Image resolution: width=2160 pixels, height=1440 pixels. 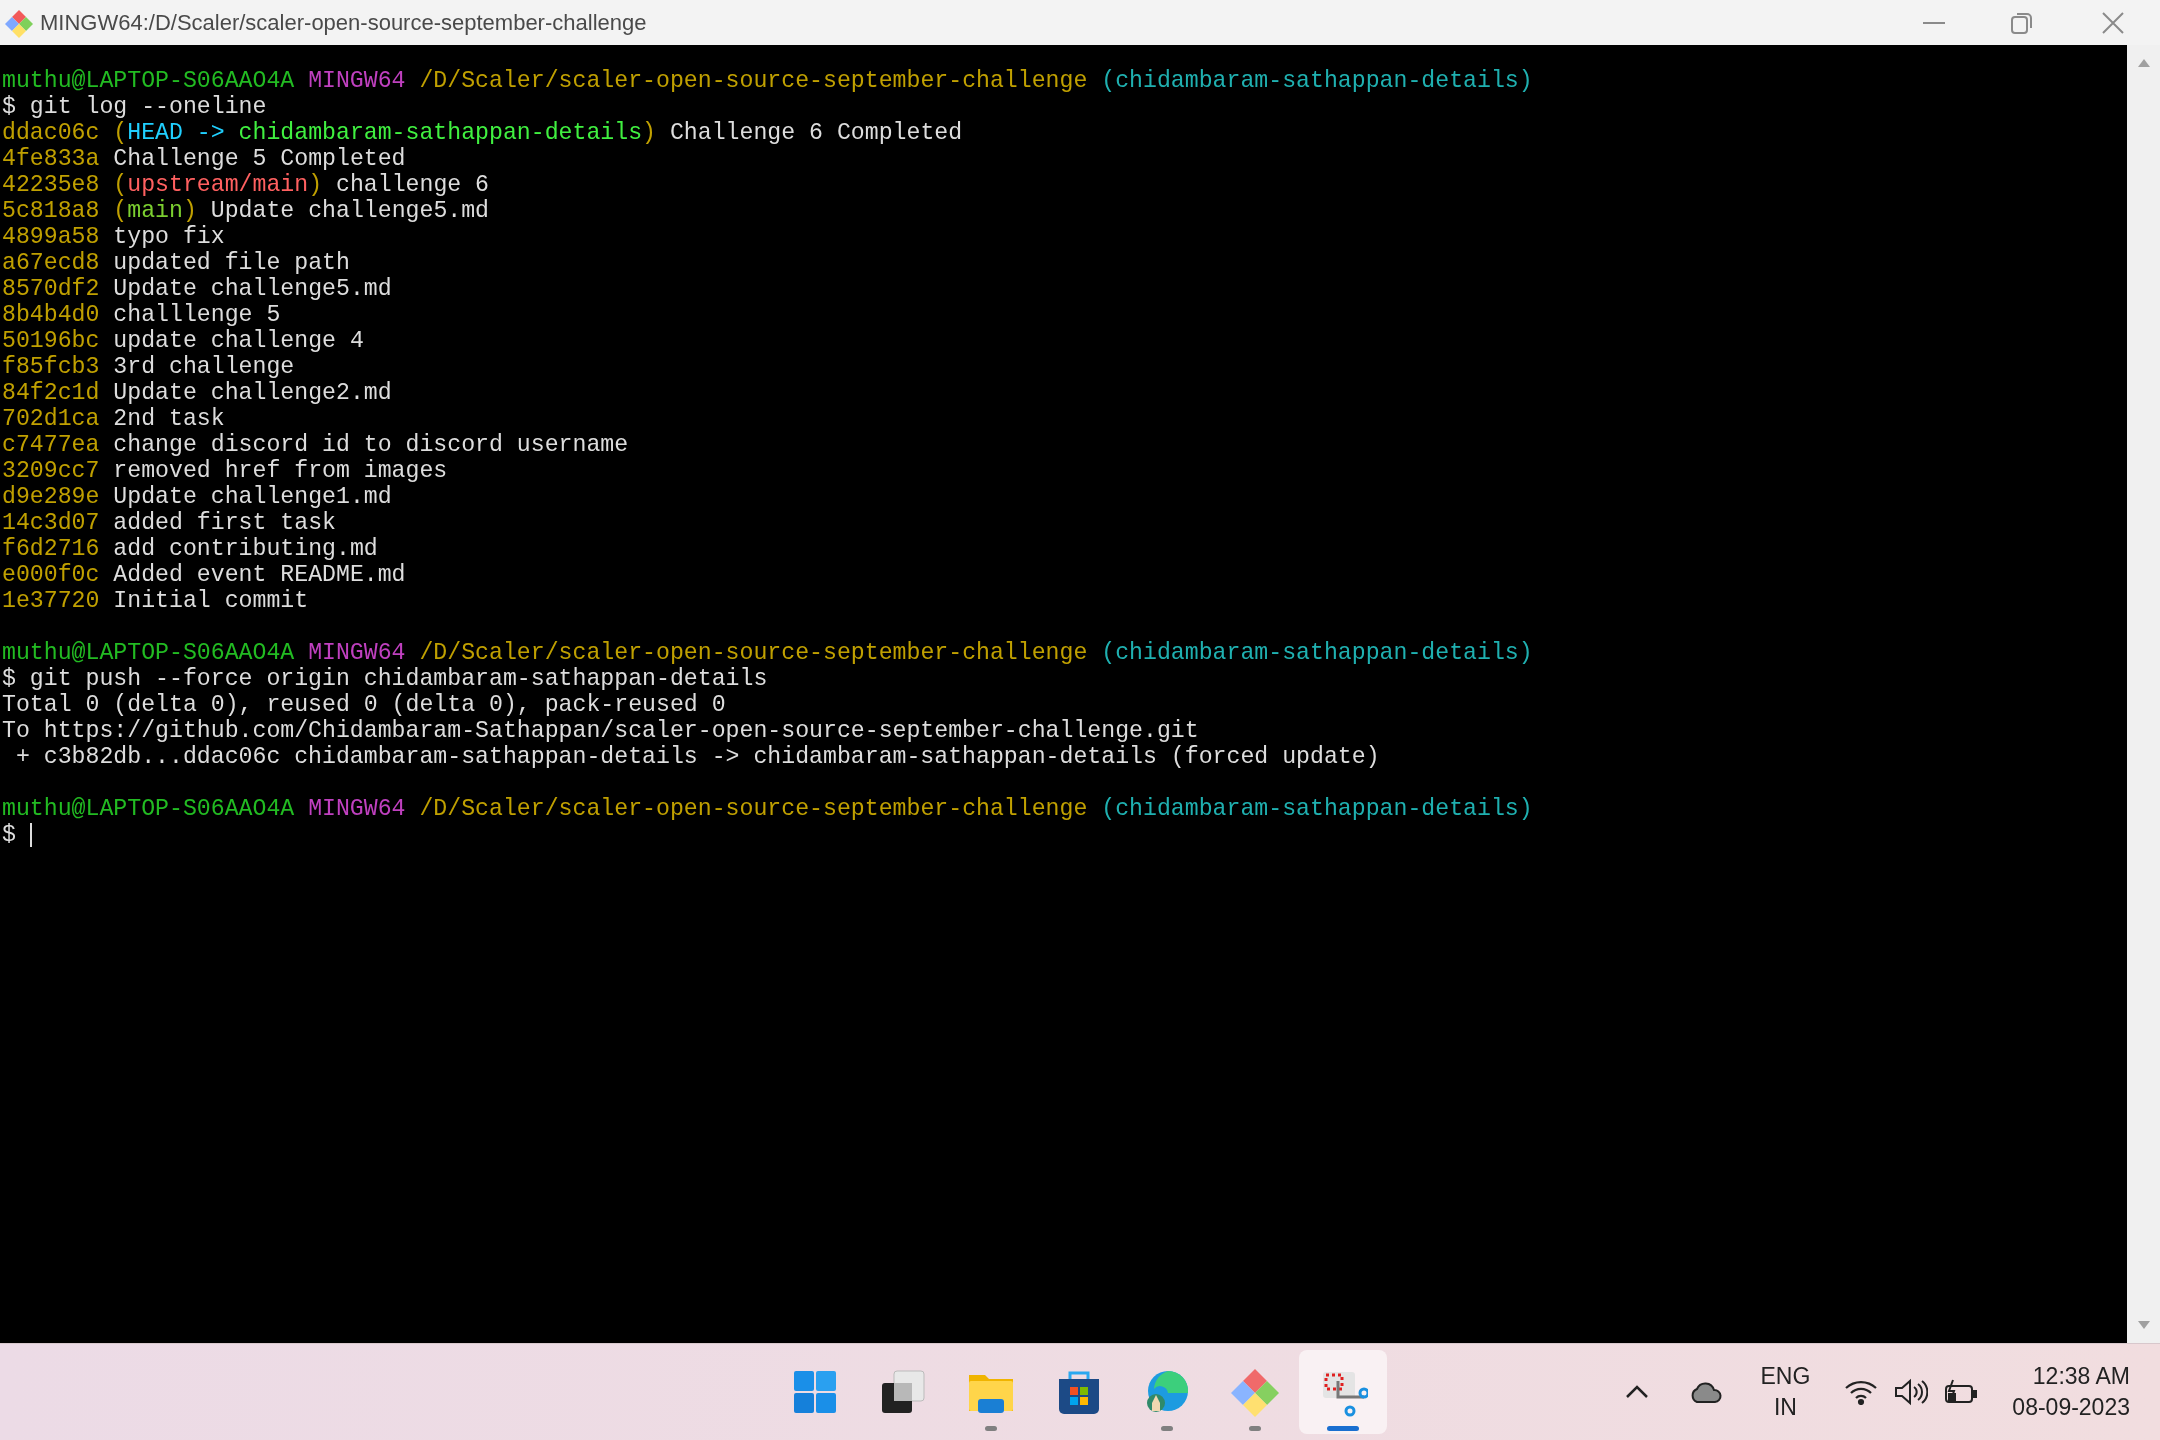 What do you see at coordinates (2071, 1392) in the screenshot?
I see `clock: 12:38 AM 08-09-2023` at bounding box center [2071, 1392].